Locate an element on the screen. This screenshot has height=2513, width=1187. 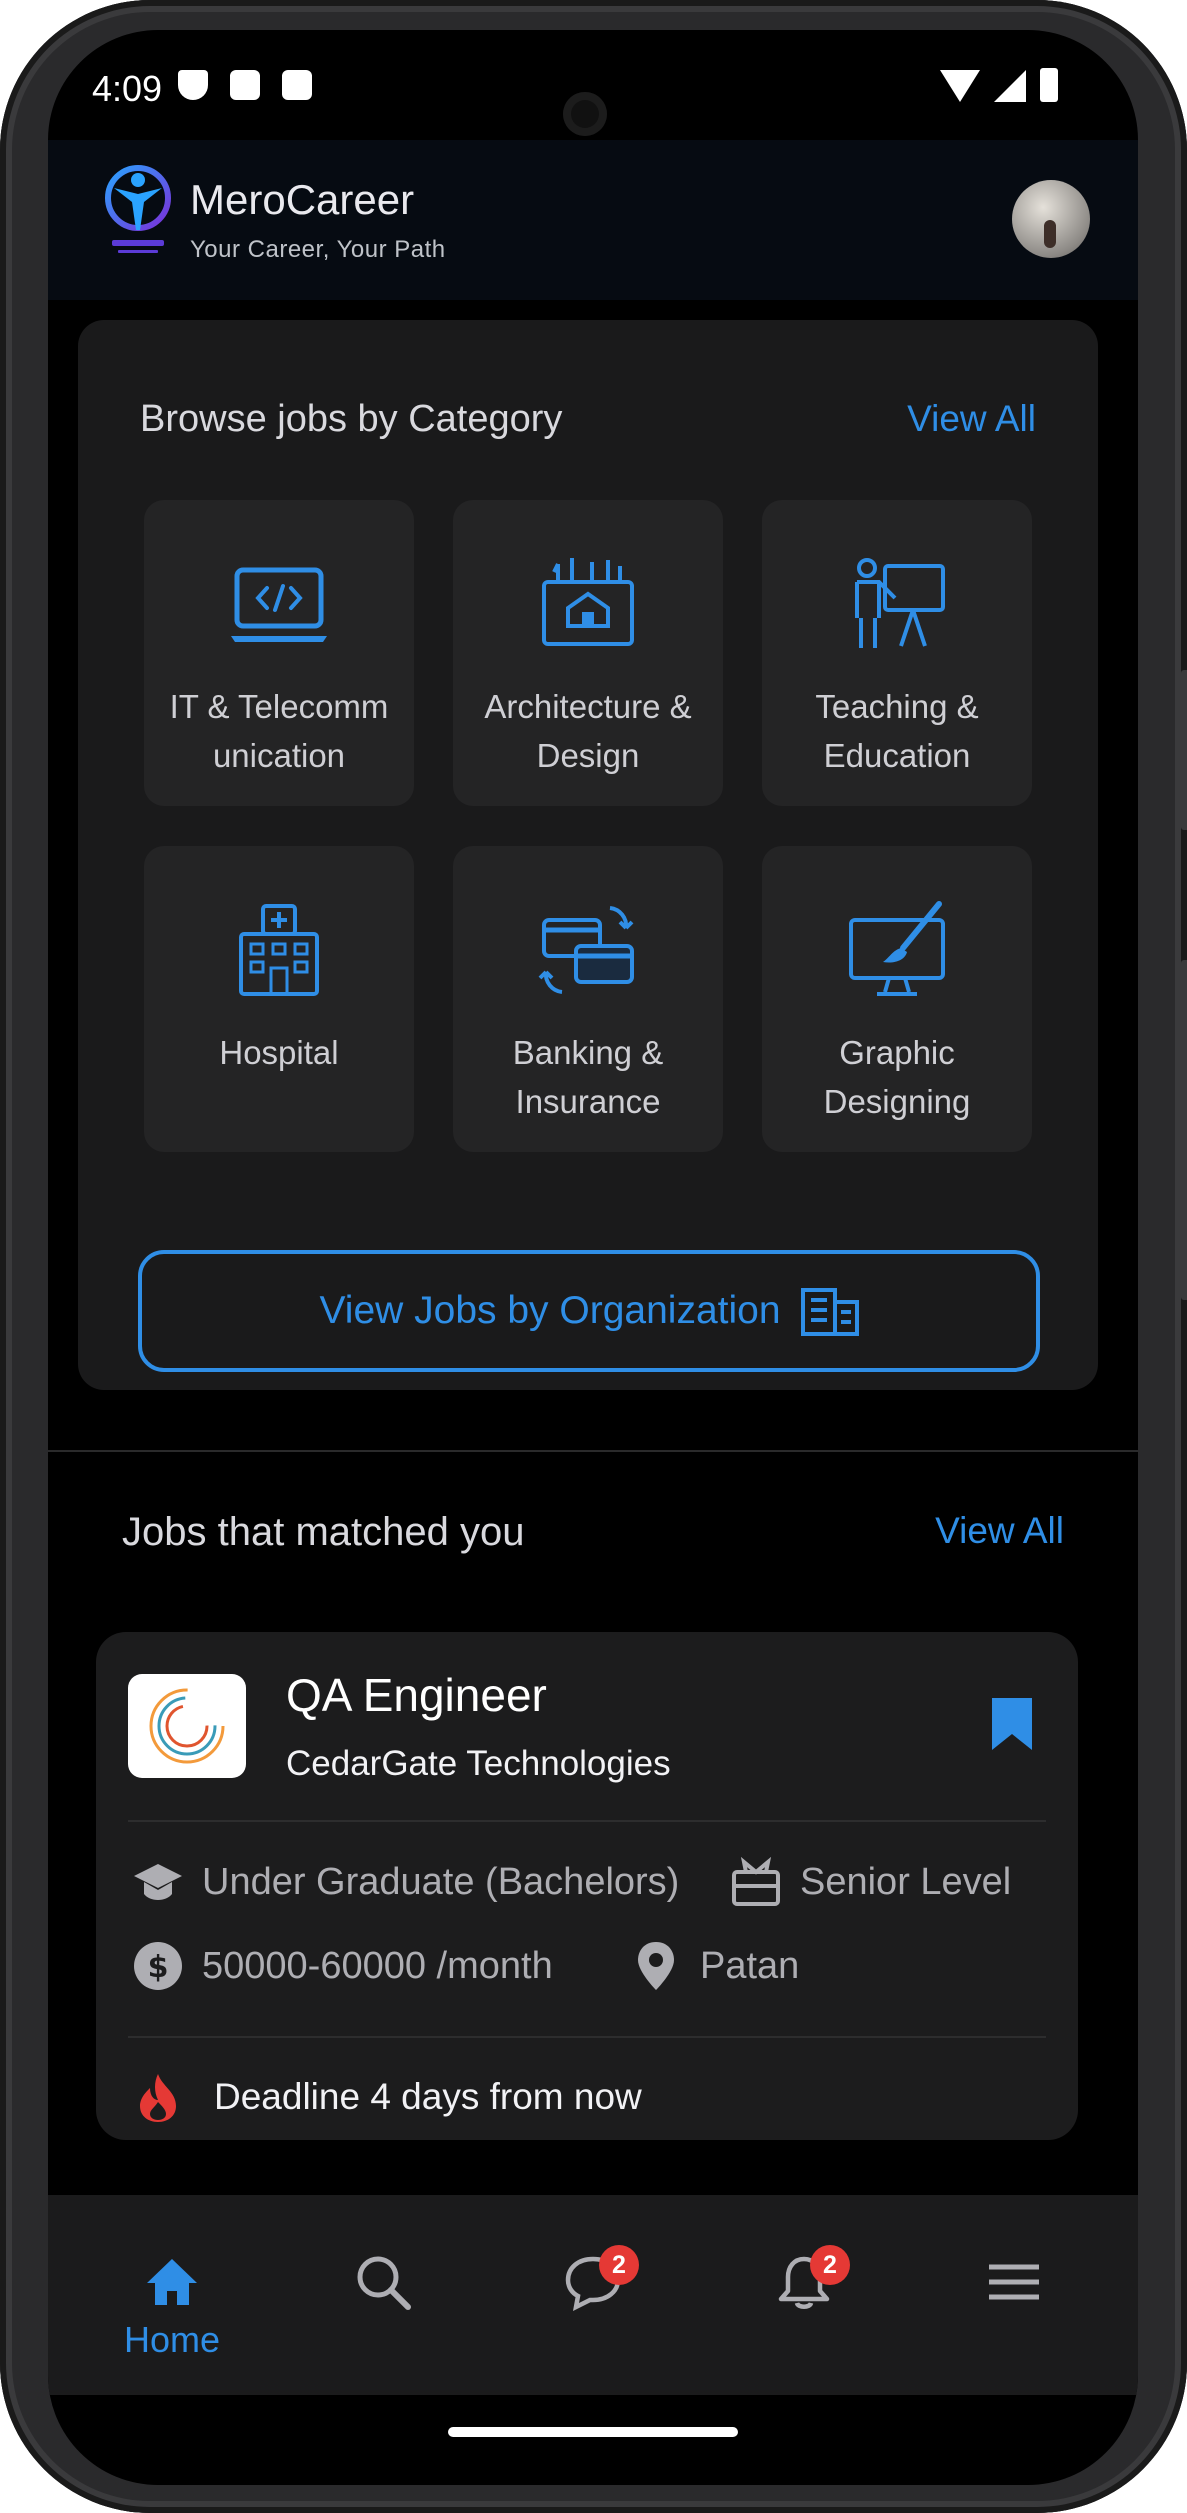
category-view-all-link: View All is located at coordinates (971, 419).